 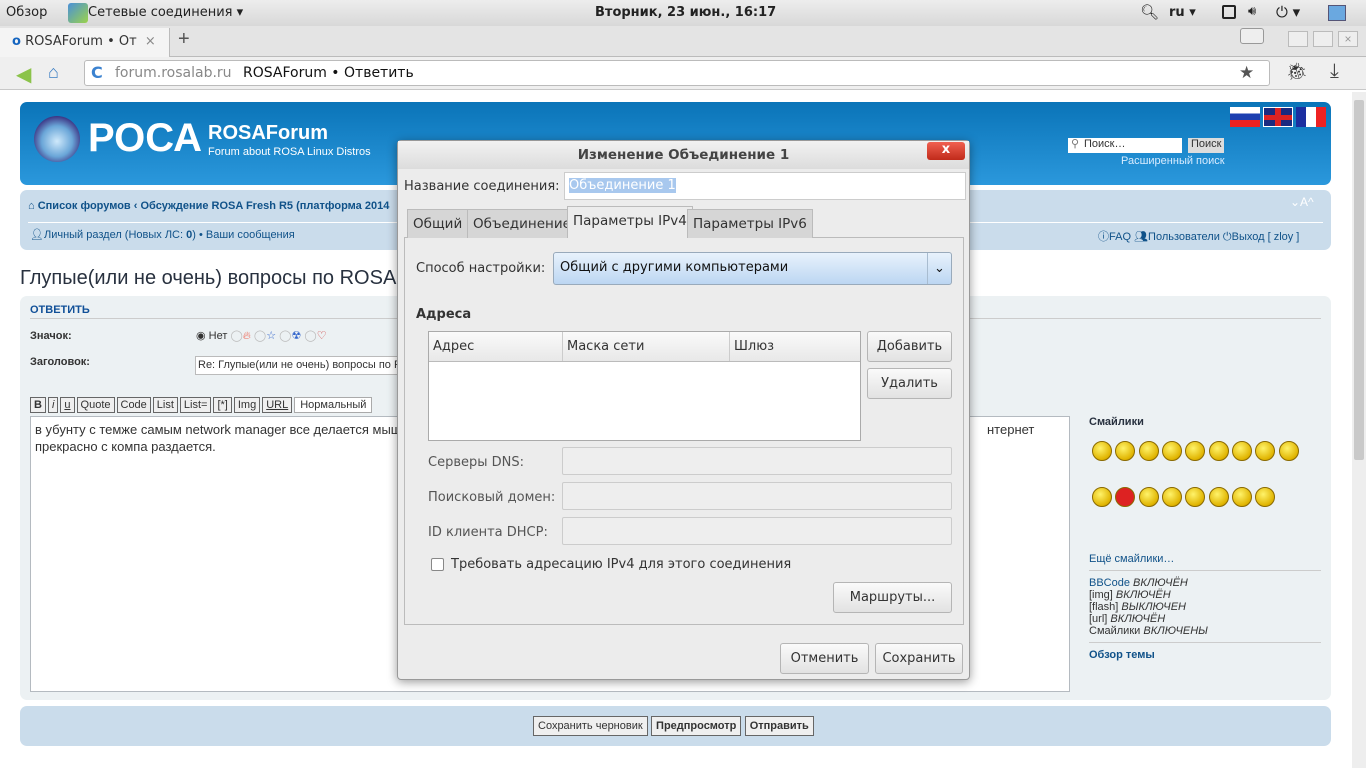 What do you see at coordinates (53, 405) in the screenshot?
I see `italic-button: i` at bounding box center [53, 405].